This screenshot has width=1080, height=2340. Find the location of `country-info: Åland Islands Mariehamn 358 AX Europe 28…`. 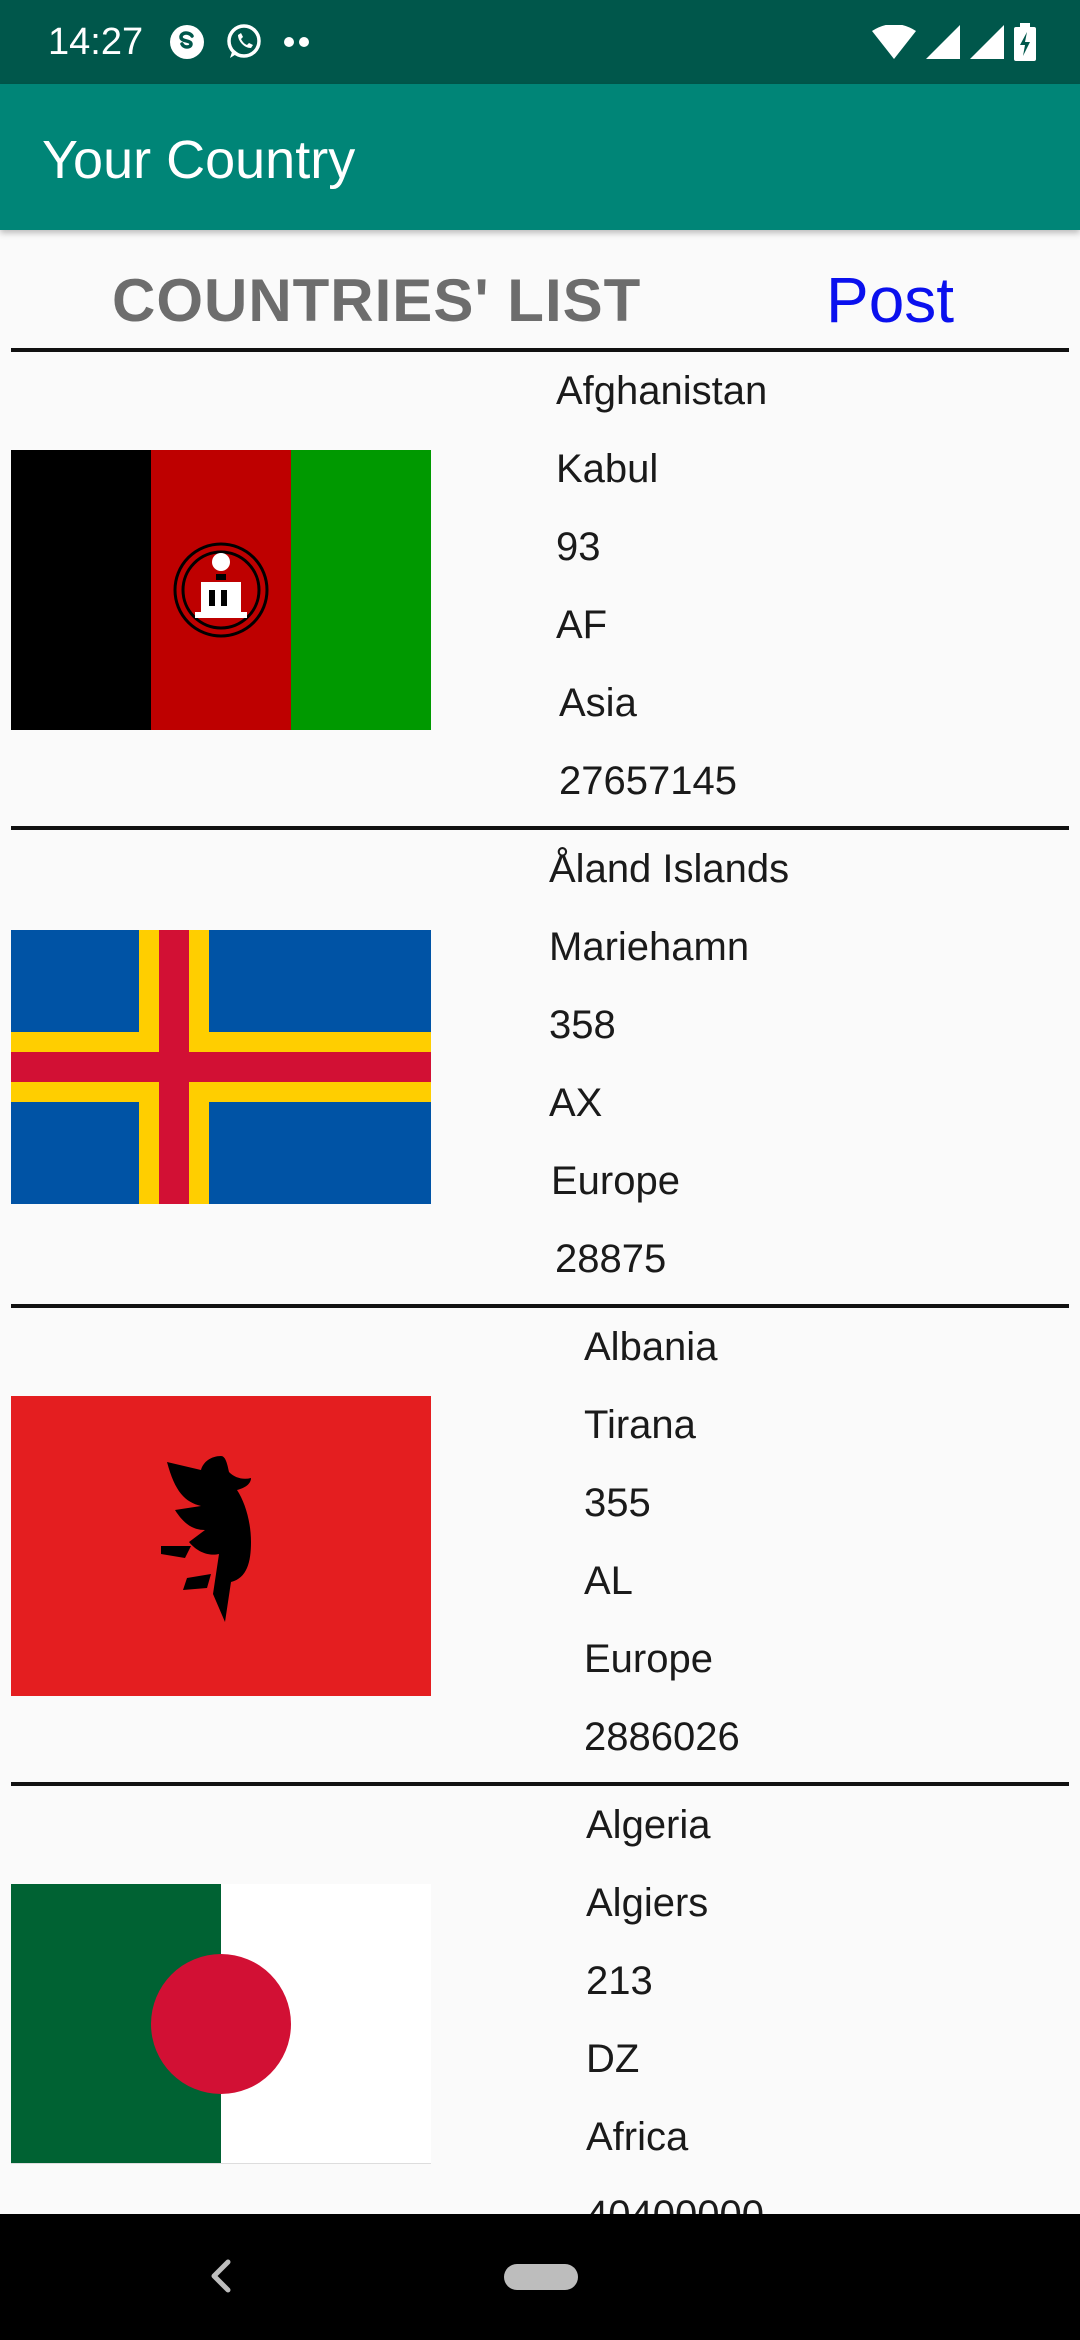

country-info: Åland Islands Mariehamn 358 AX Europe 28… is located at coordinates (669, 1064).